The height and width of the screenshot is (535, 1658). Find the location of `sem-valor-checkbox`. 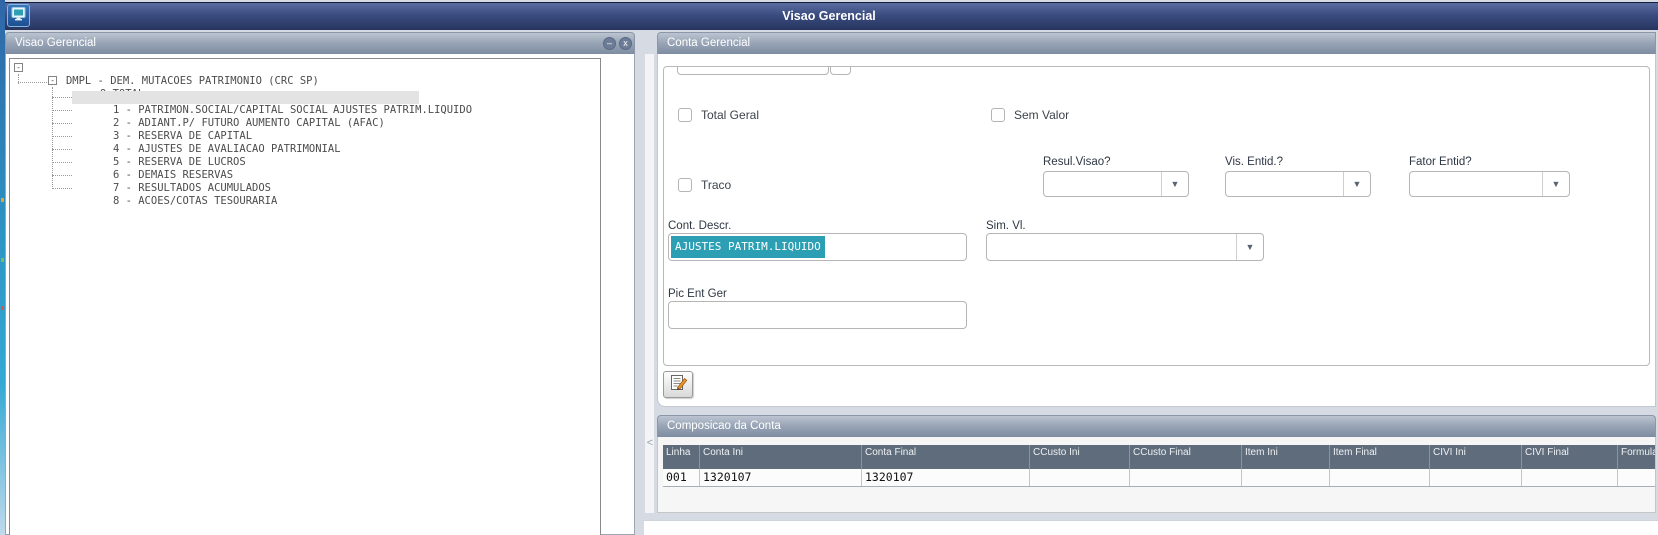

sem-valor-checkbox is located at coordinates (998, 115).